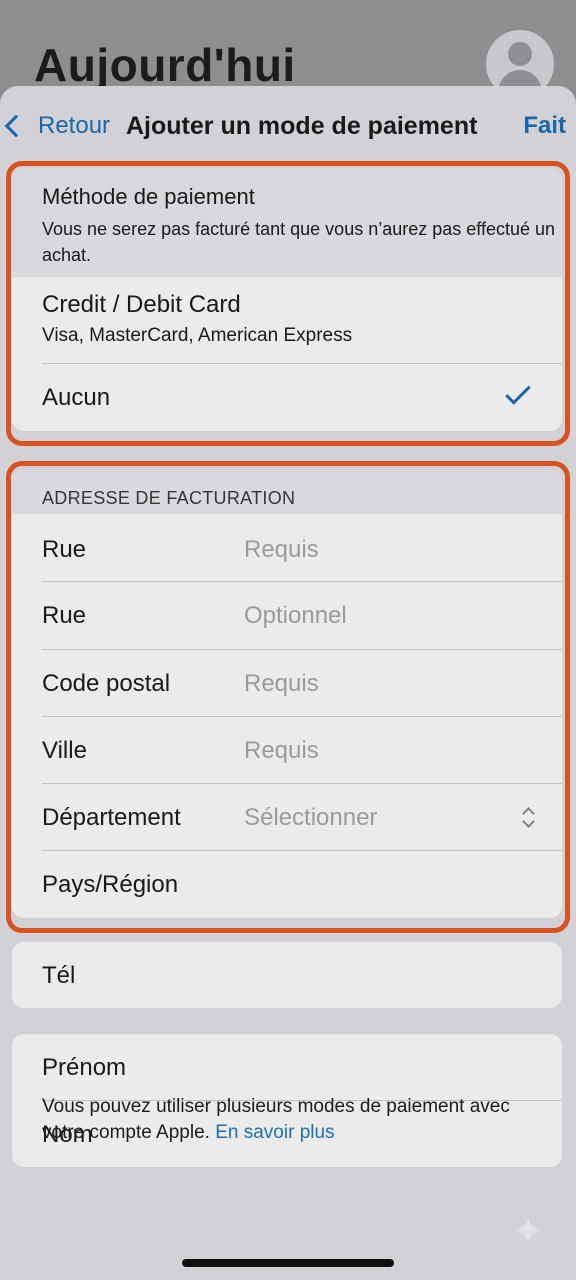 This screenshot has width=576, height=1280. Describe the element at coordinates (74, 125) in the screenshot. I see `back-label: Retour` at that location.